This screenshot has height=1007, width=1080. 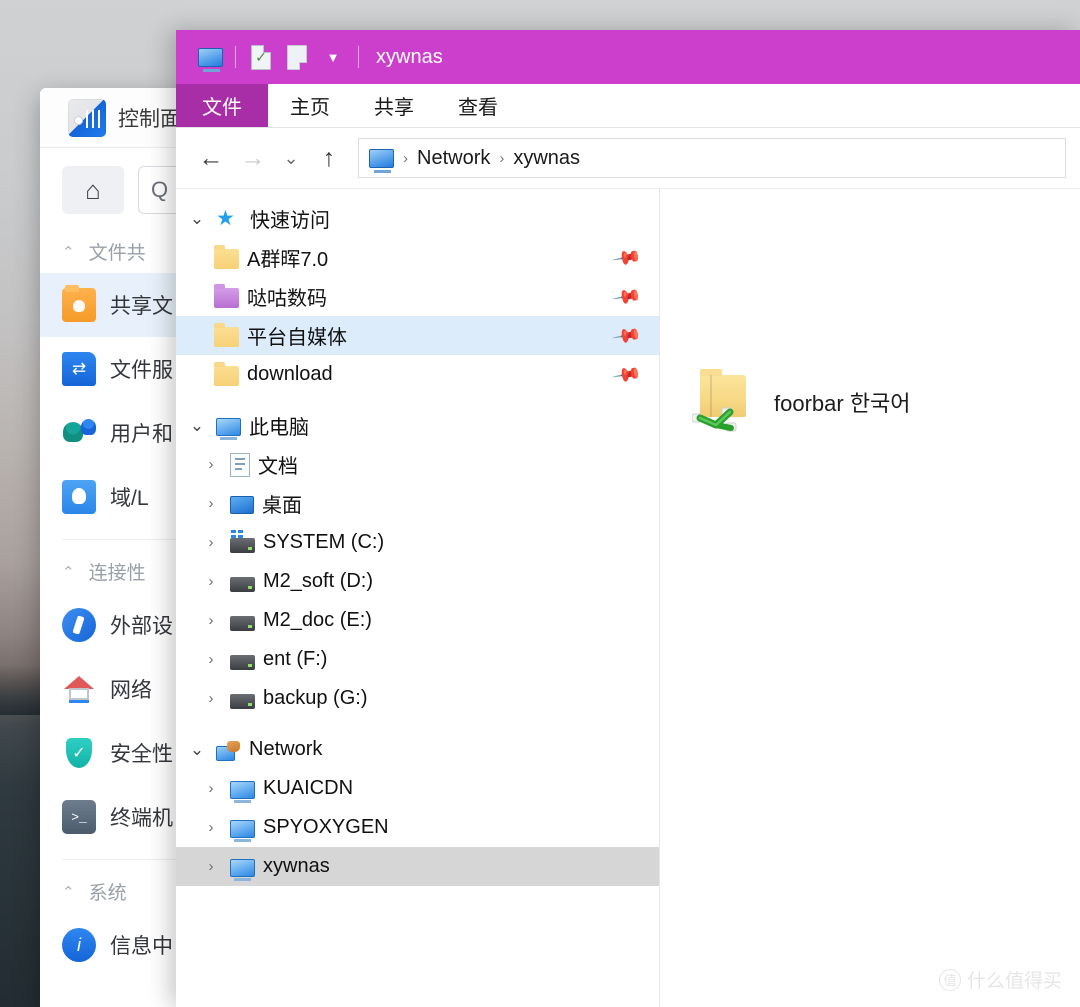 I want to click on tree-item-backup-g: › backup (G:), so click(x=417, y=698).